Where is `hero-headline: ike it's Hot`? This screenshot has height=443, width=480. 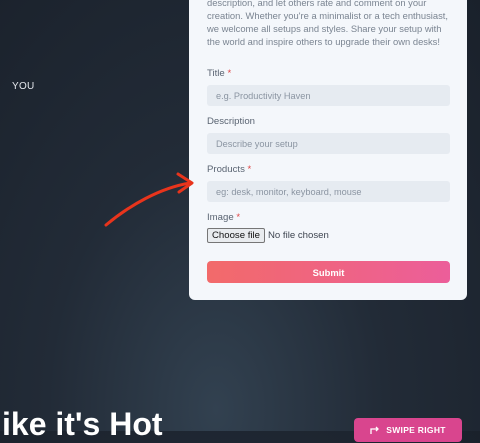
hero-headline: ike it's Hot is located at coordinates (82, 424).